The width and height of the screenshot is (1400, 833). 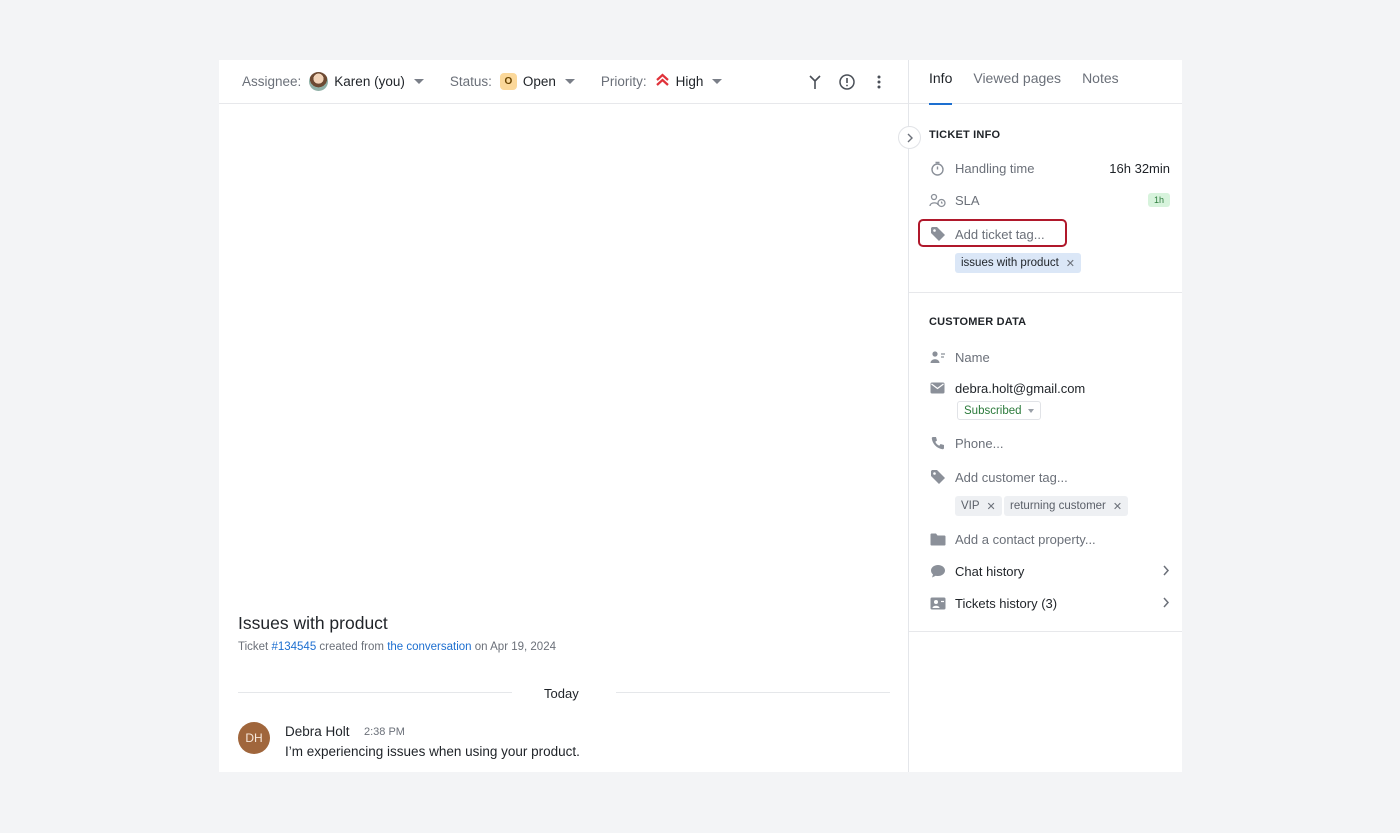 What do you see at coordinates (293, 647) in the screenshot?
I see `ticket-number-link: #134545` at bounding box center [293, 647].